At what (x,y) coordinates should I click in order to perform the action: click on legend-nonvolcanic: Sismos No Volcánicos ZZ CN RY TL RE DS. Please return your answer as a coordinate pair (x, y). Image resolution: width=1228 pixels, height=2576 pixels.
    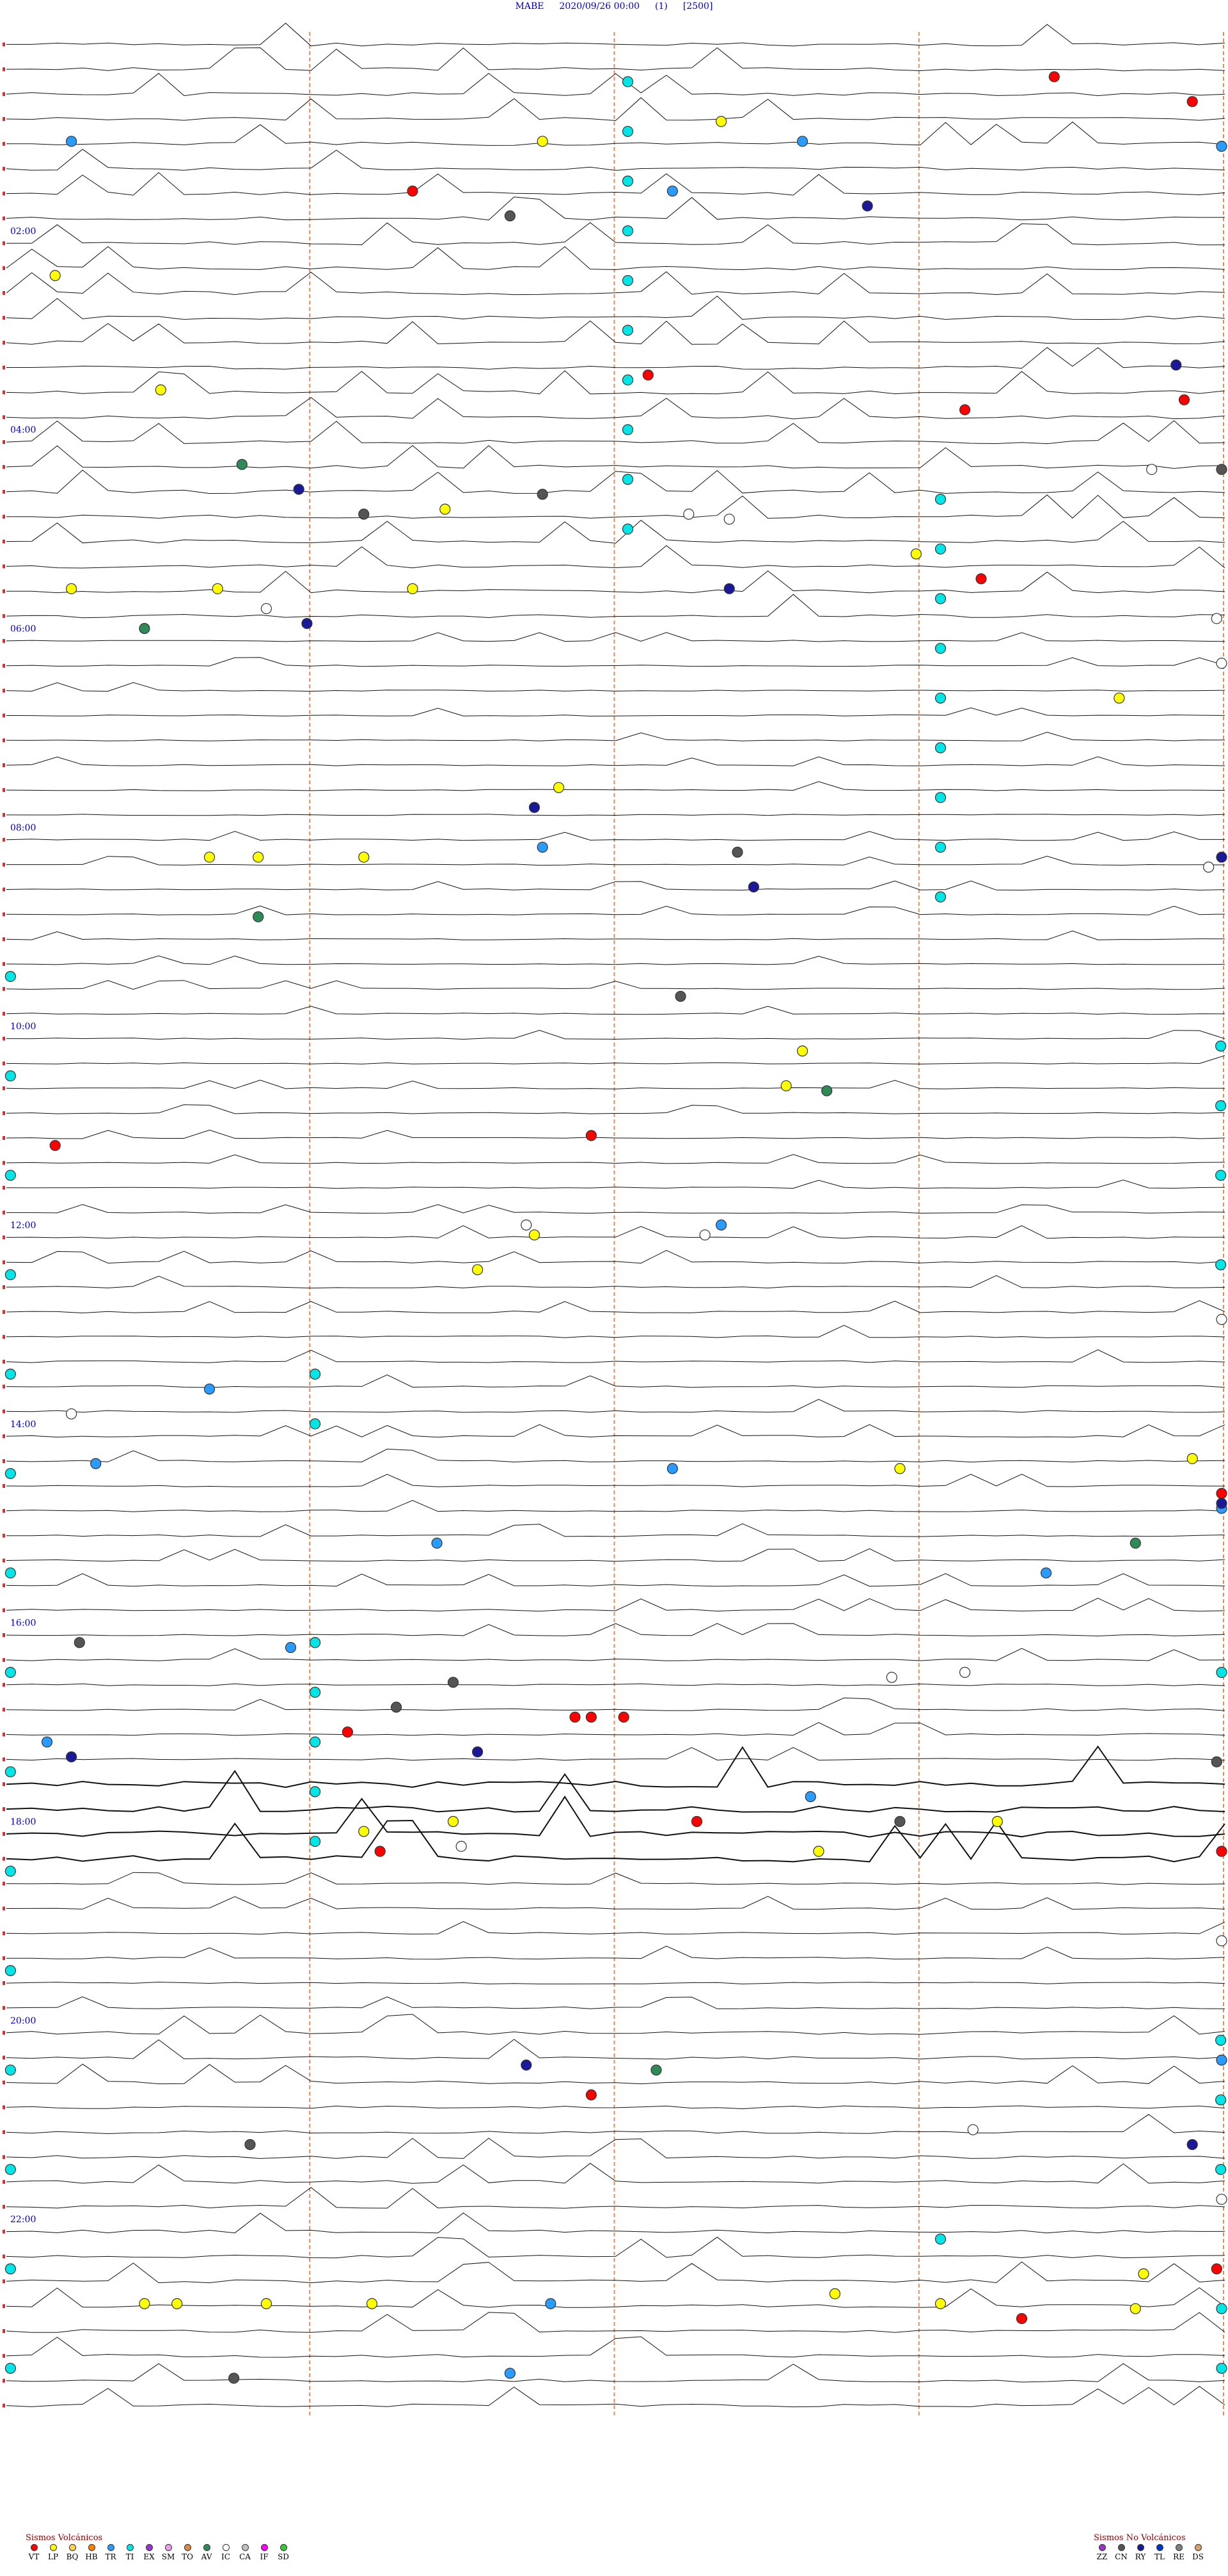
    Looking at the image, I should click on (1150, 2547).